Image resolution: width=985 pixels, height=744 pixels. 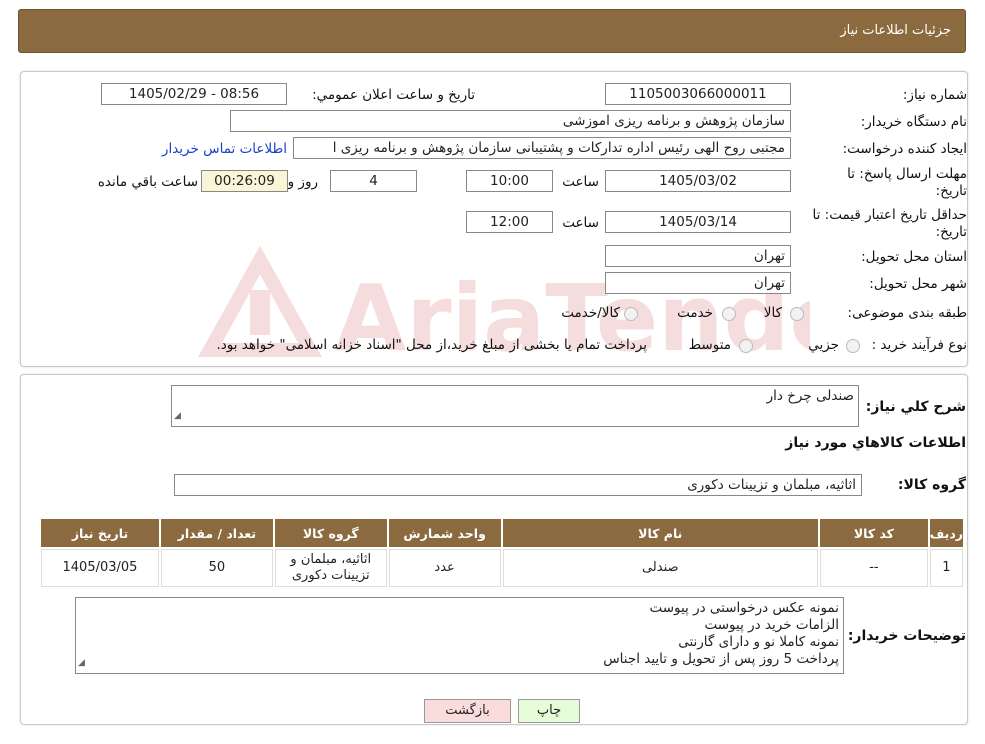 I want to click on announce-field: 1405/02/29 - 08:56, so click(x=194, y=94).